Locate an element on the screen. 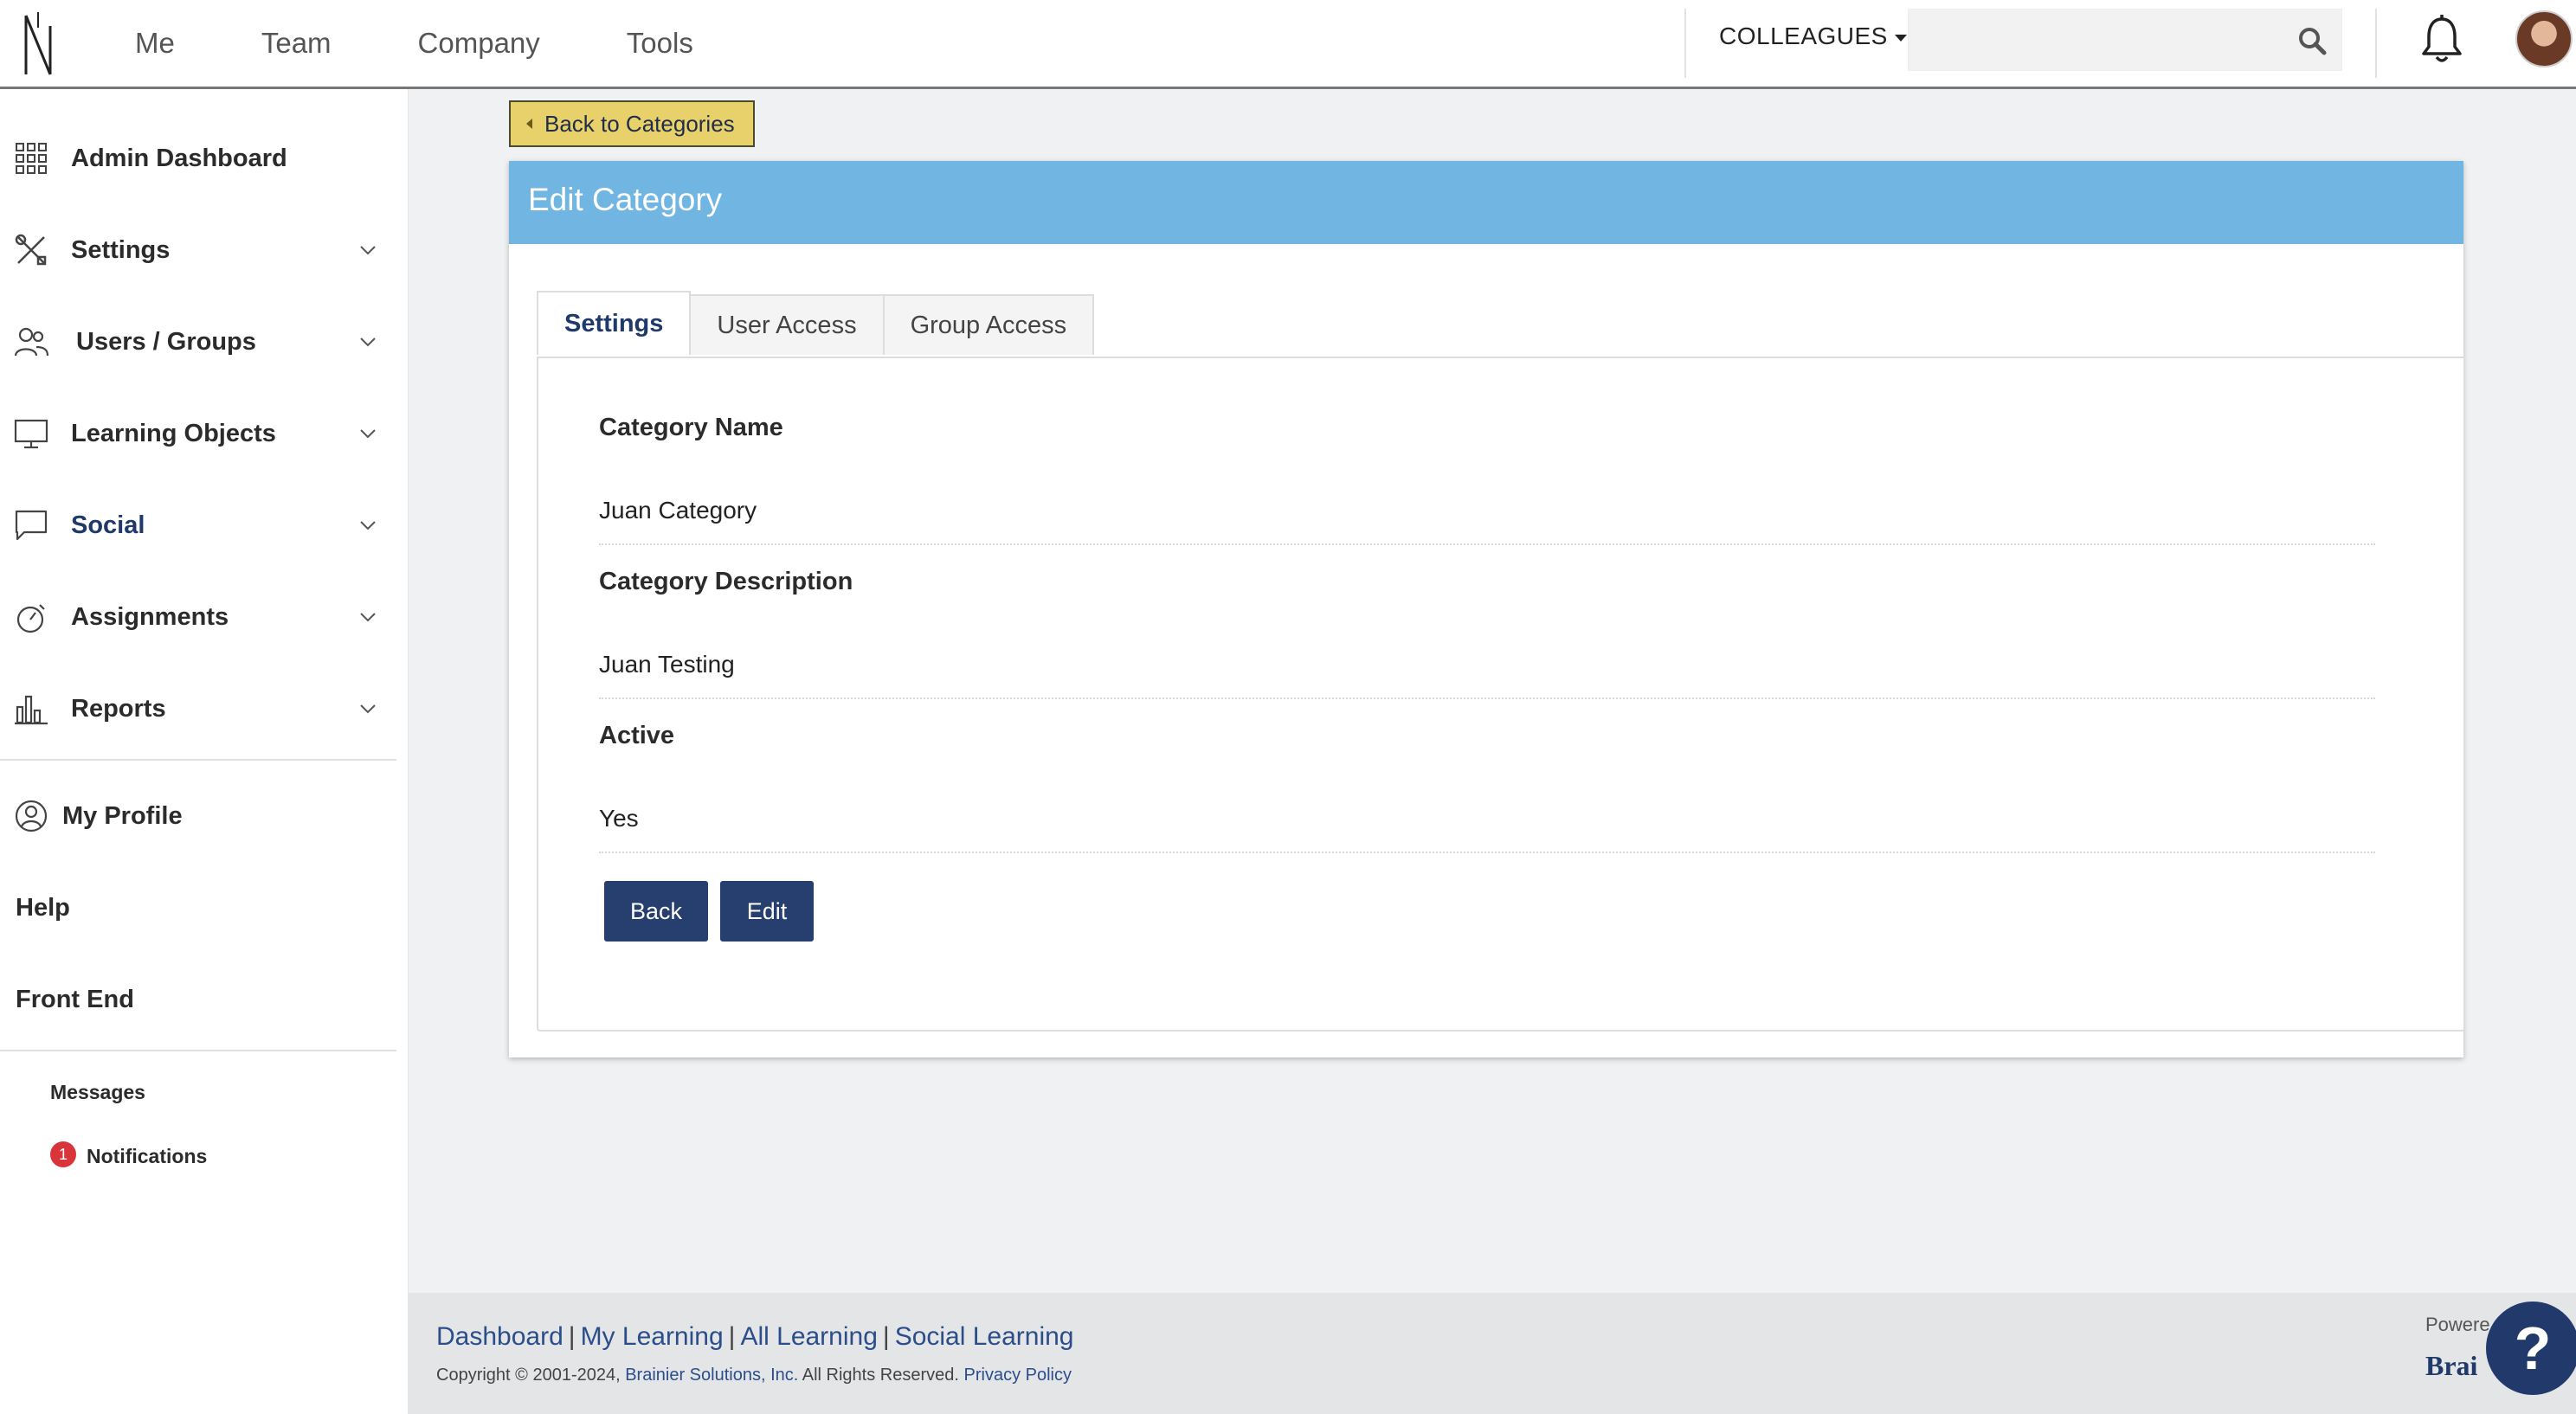 The width and height of the screenshot is (2576, 1414). sidebar-item-learning-objects: Learning Objects is located at coordinates (199, 433).